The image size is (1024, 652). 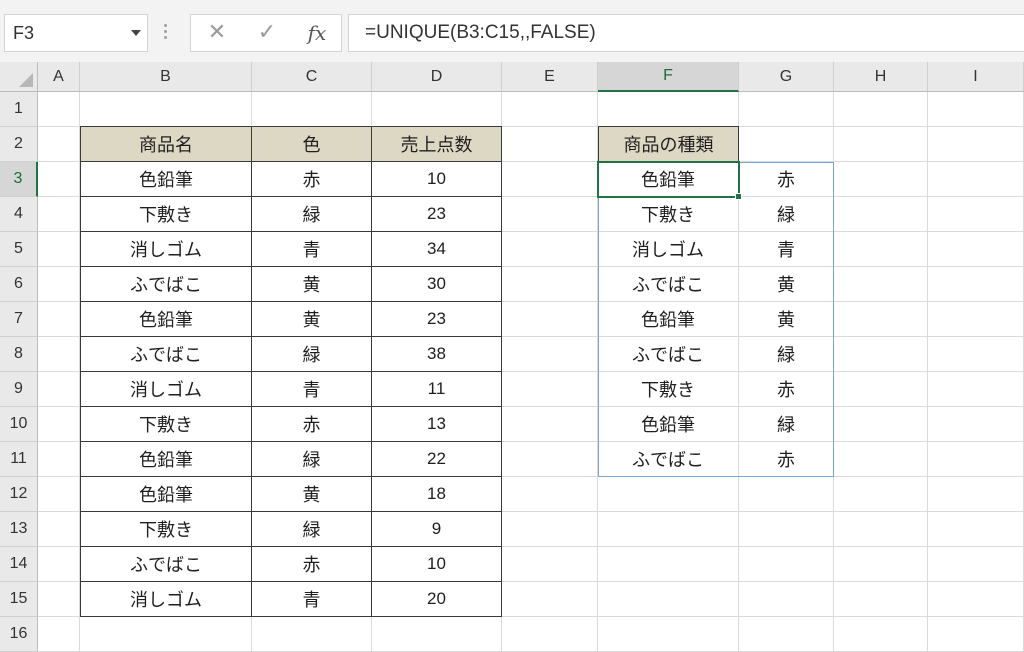 I want to click on row-header-5: 5, so click(x=19, y=249).